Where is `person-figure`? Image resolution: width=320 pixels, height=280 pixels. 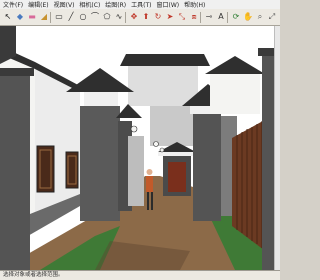
person-figure is located at coordinates (149, 184).